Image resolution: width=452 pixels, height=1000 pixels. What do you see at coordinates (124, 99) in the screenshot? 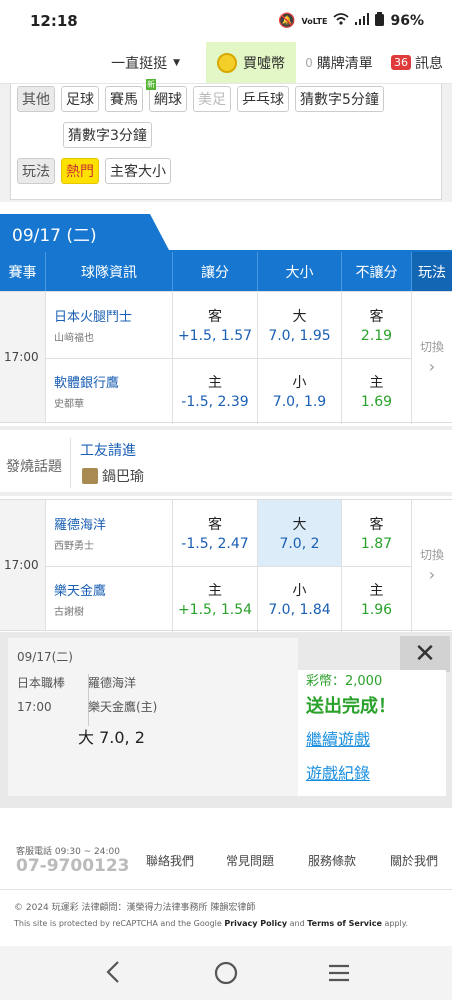
I see `filter-horse-racing: 賽馬` at bounding box center [124, 99].